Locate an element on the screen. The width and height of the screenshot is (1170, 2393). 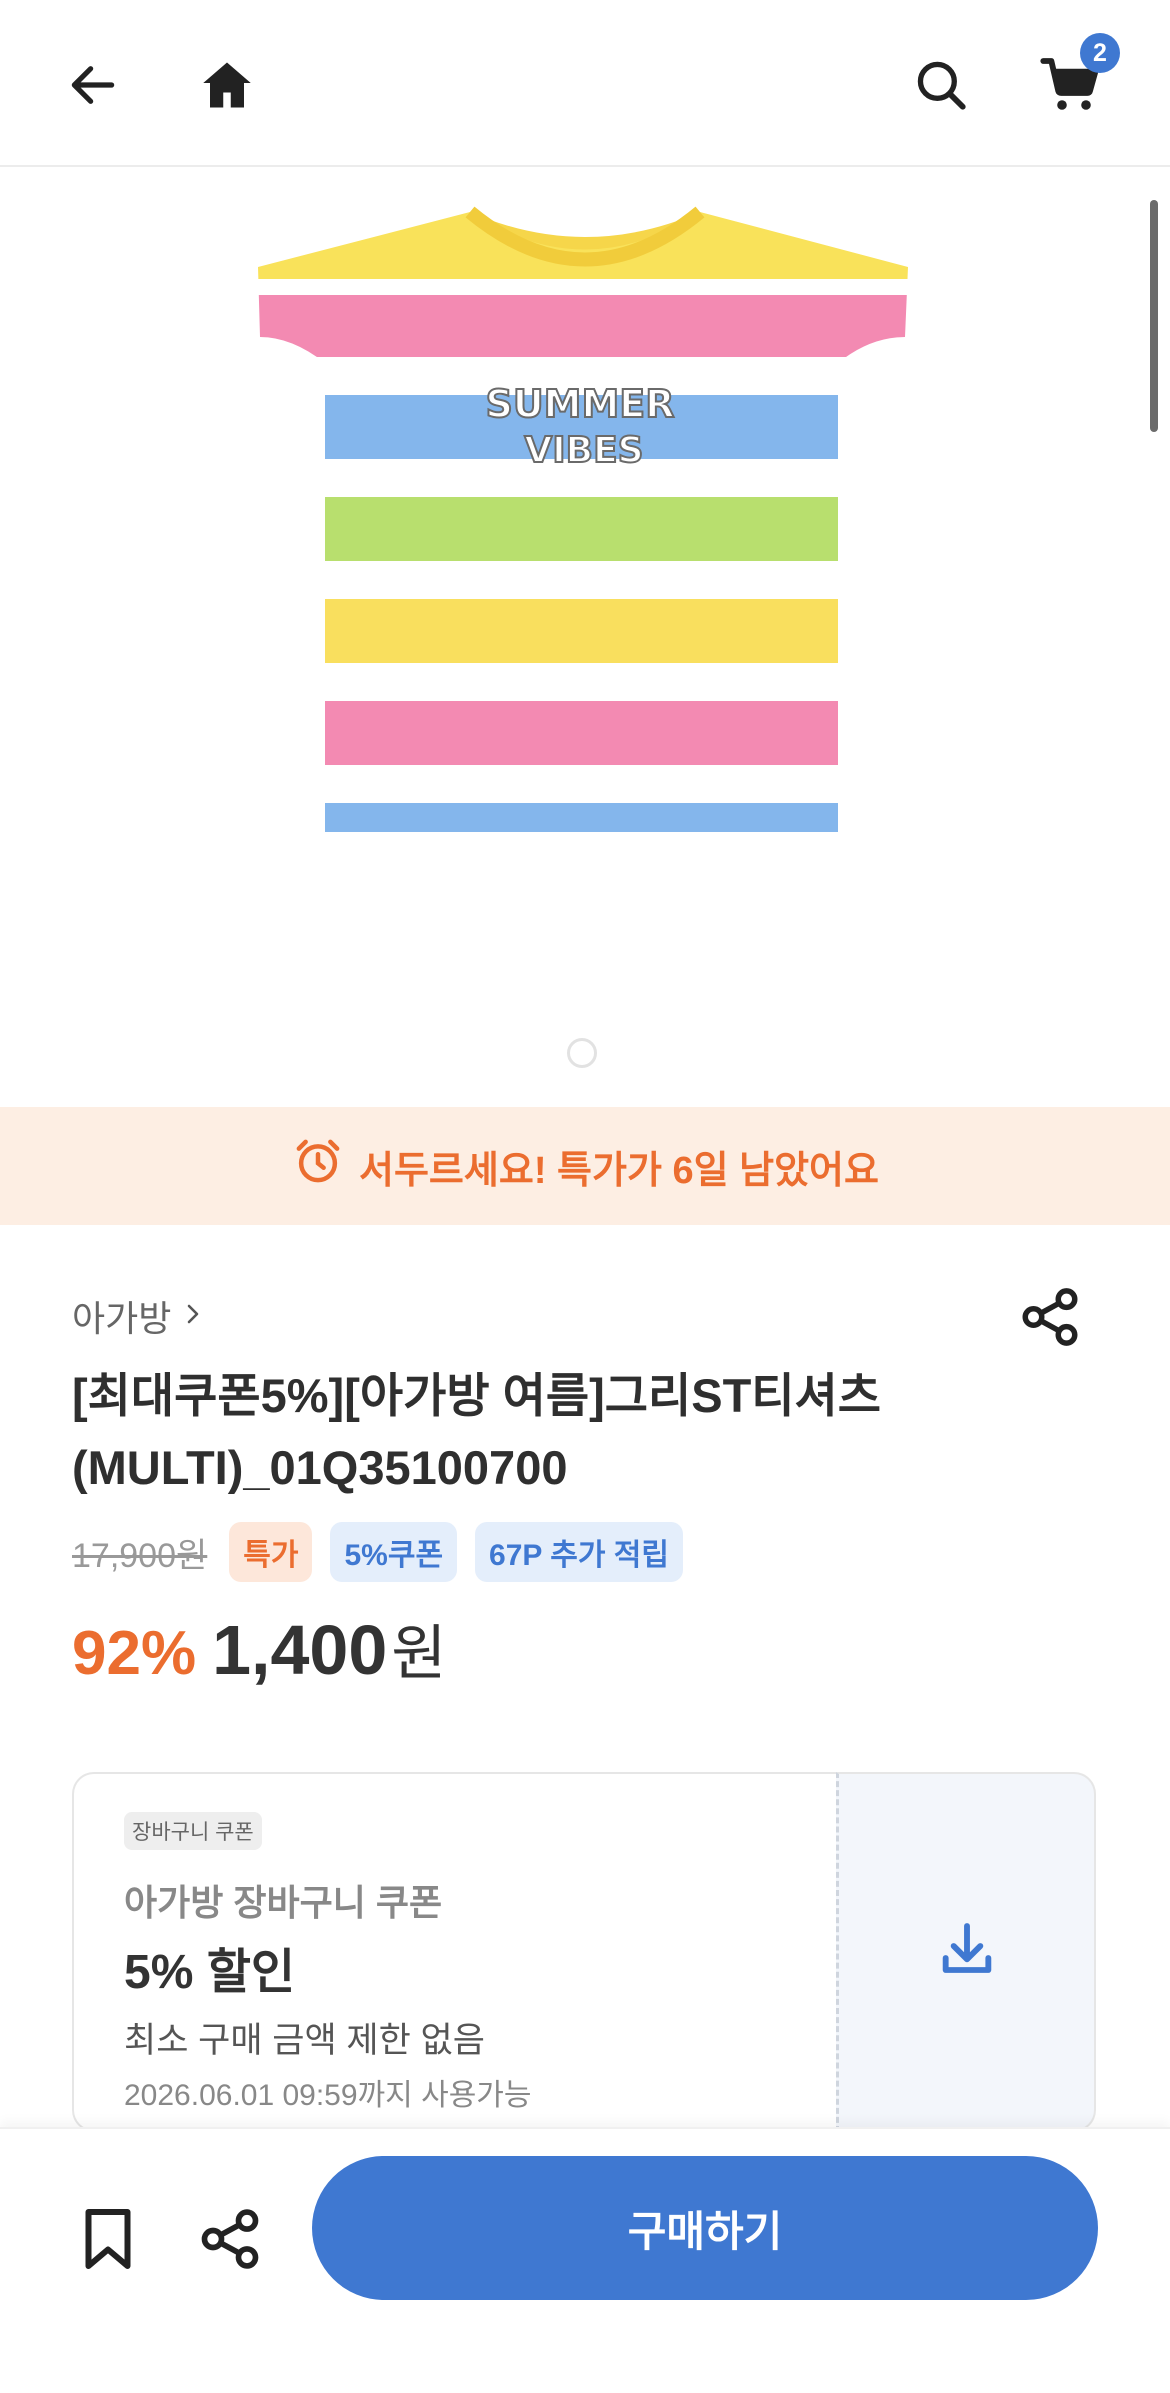
home-icon is located at coordinates (227, 85).